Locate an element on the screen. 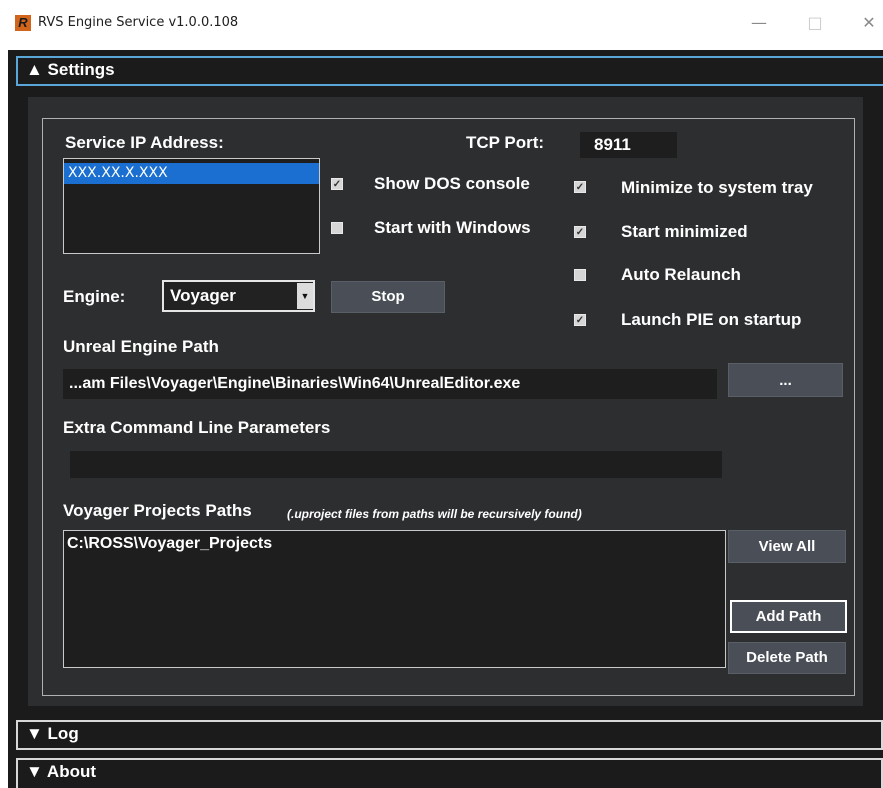 This screenshot has height=788, width=883. add-path-button: Add Path is located at coordinates (788, 616).